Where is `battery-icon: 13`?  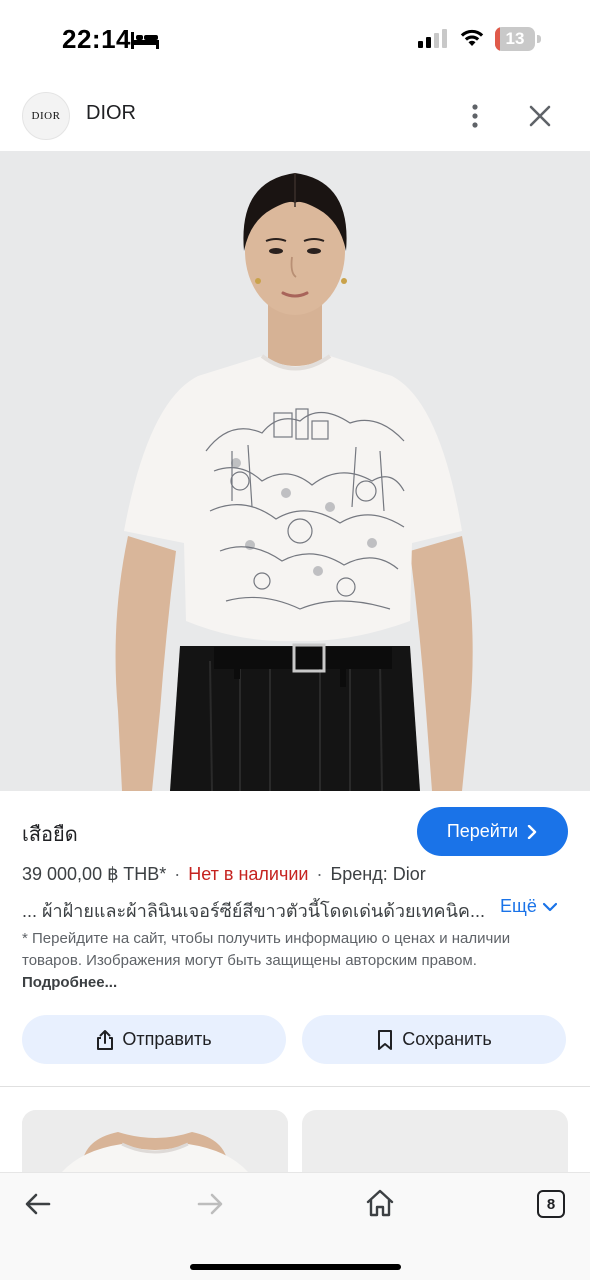
battery-icon: 13 is located at coordinates (518, 39).